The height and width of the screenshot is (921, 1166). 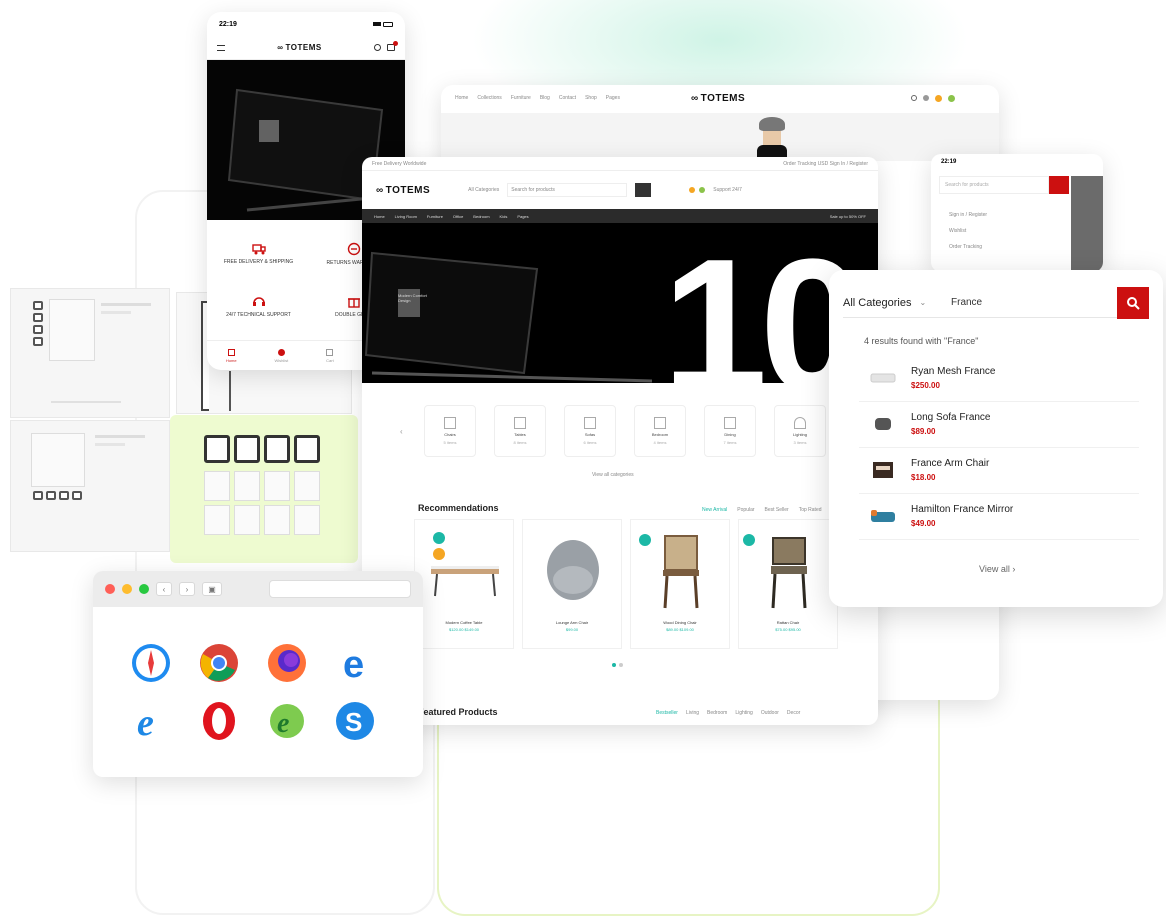 I want to click on menu-item: Kids, so click(x=504, y=216).